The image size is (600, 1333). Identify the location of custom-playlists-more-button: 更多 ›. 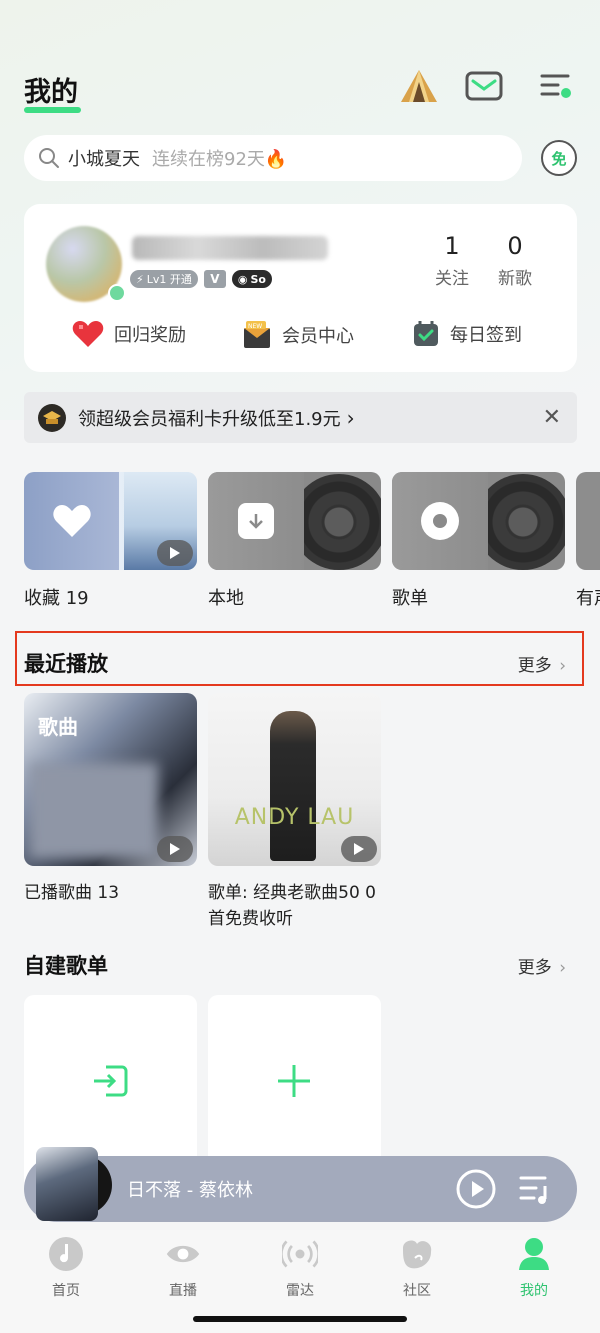
(542, 965).